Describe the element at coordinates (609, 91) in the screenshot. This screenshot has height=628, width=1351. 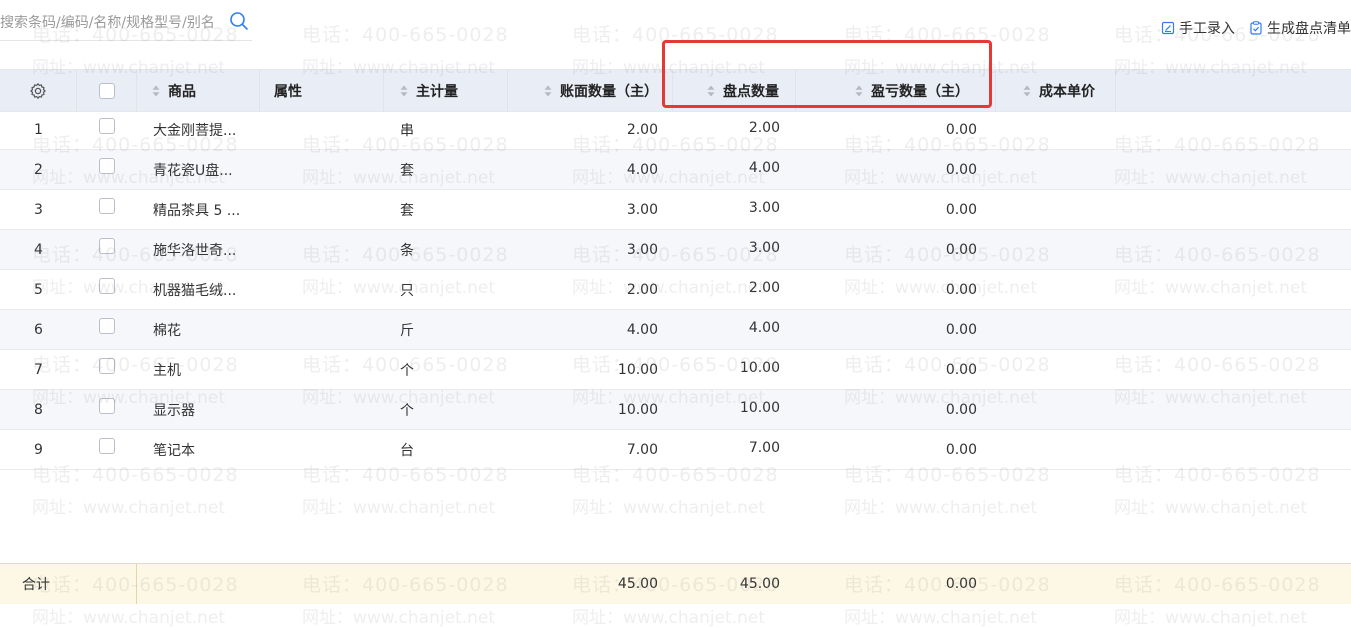
I see `column-header-book-qty-label: 账面数量（主）` at that location.